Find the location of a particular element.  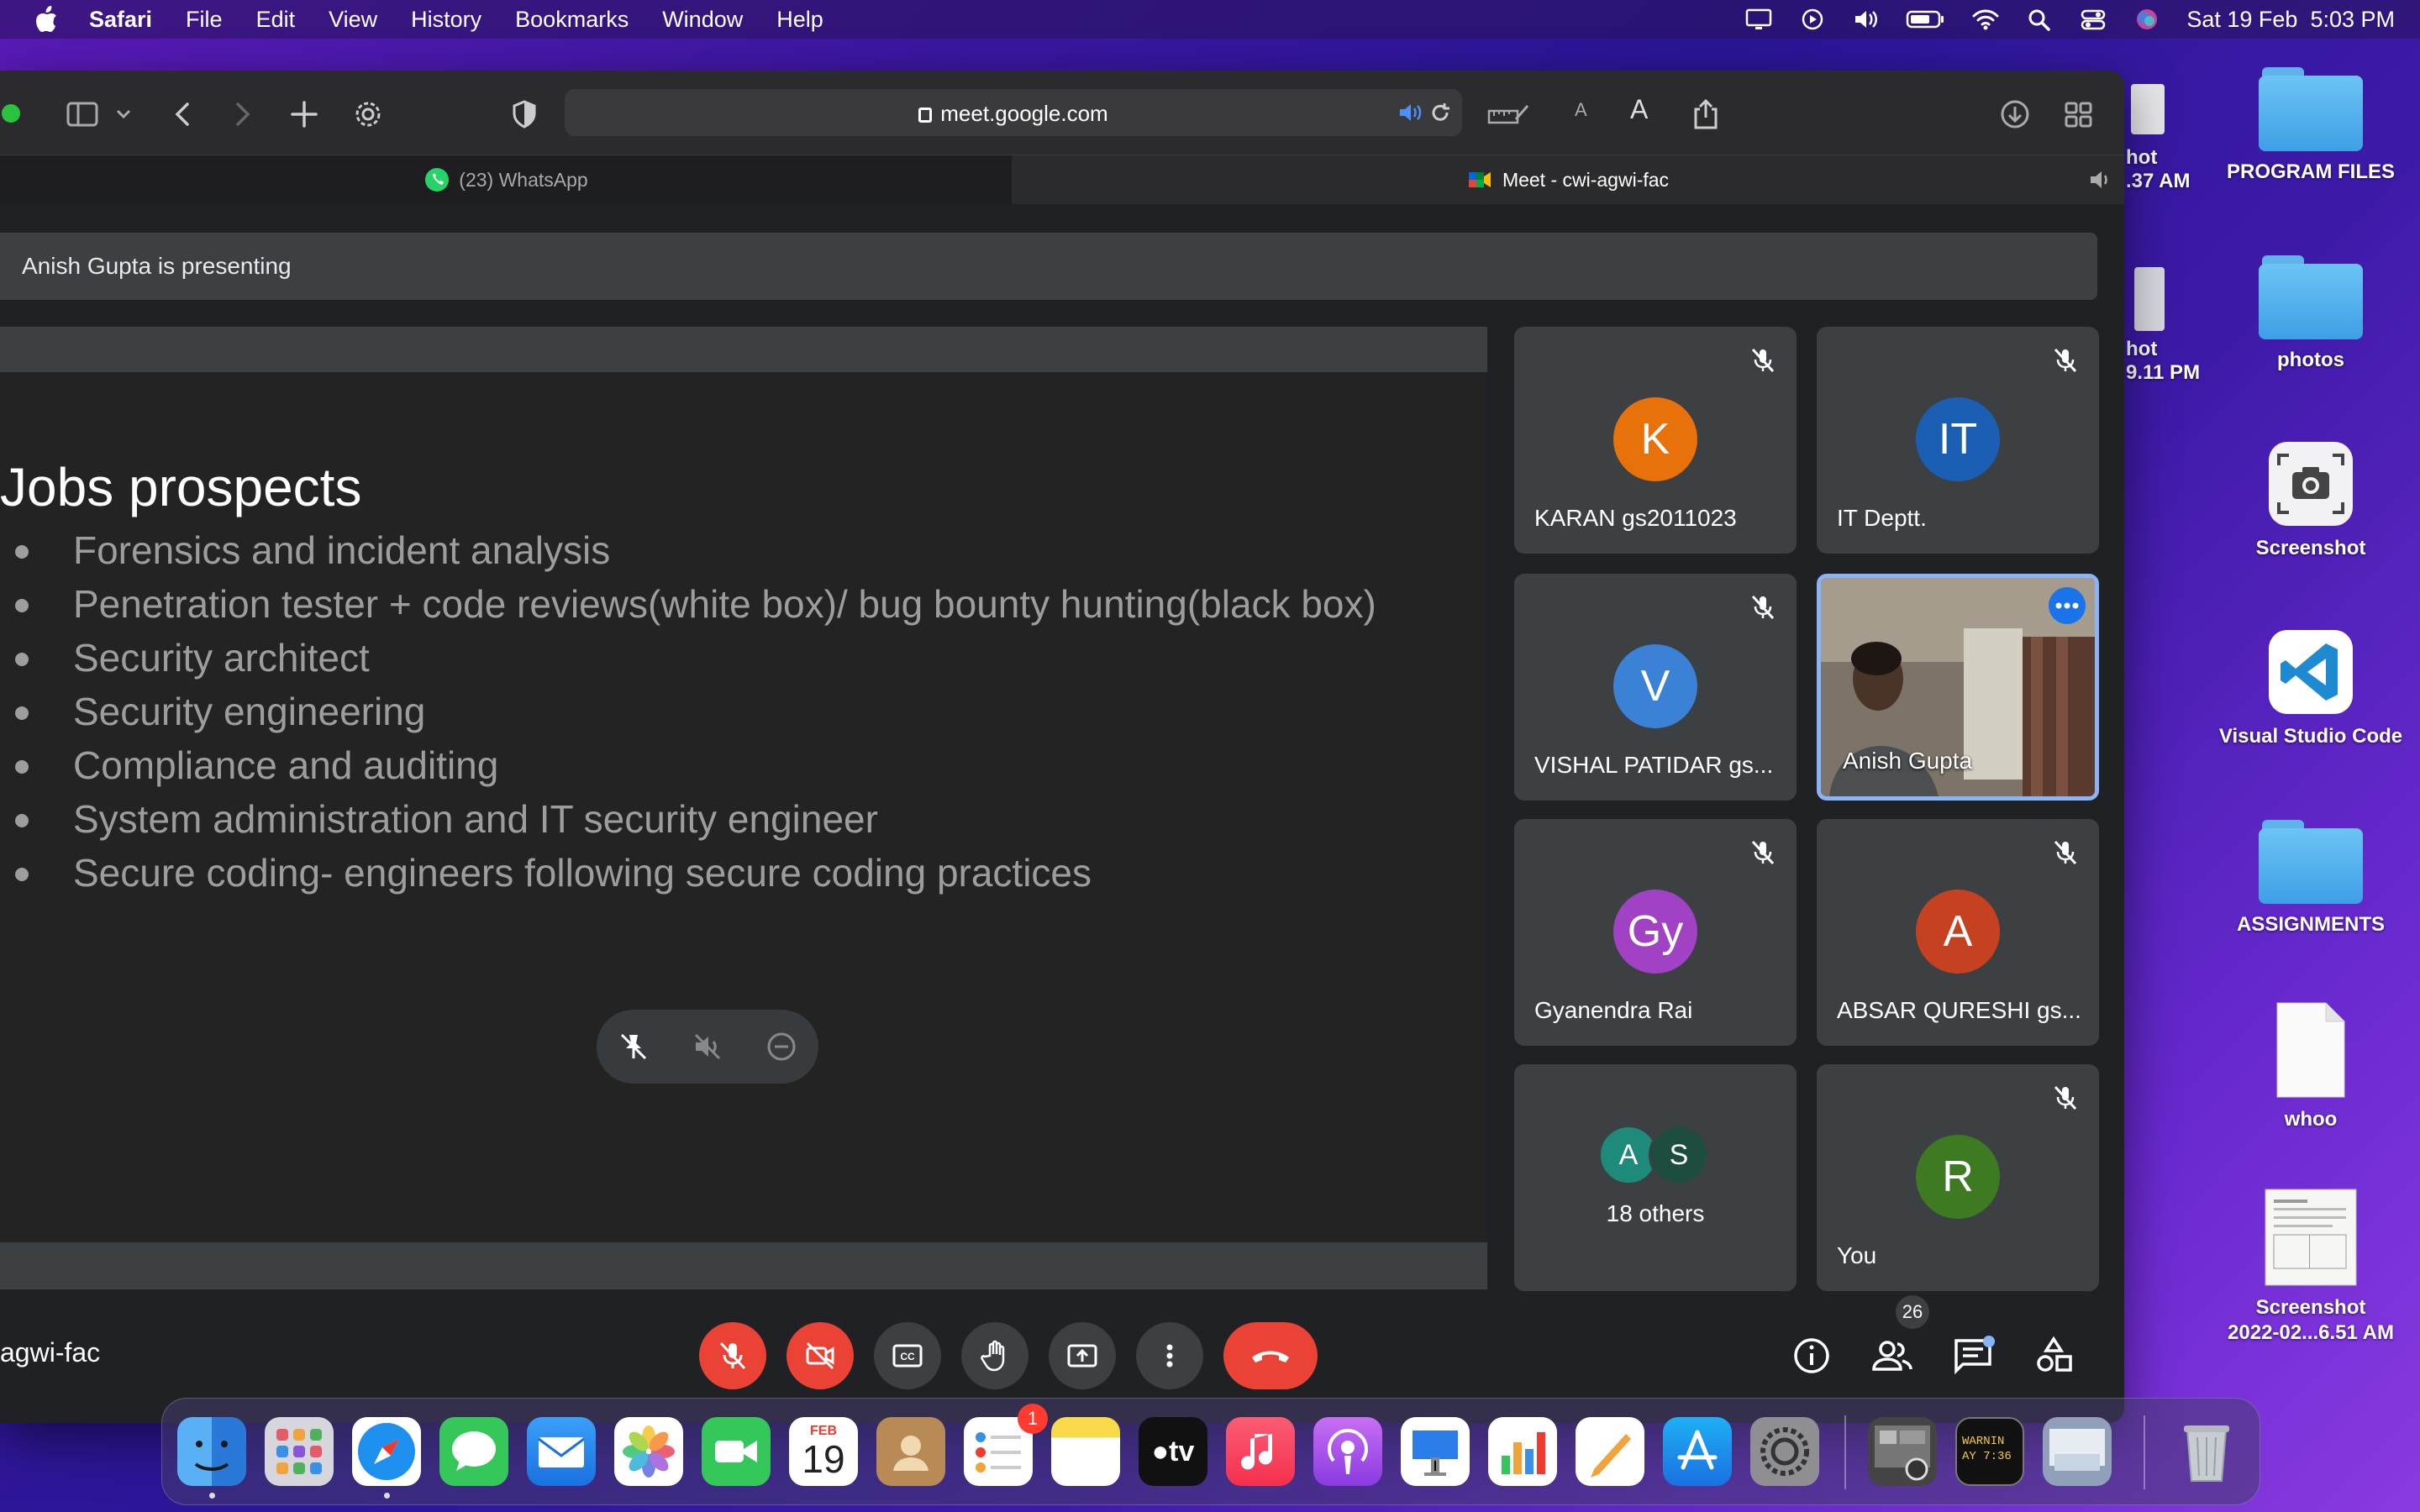

camera-toggle-button is located at coordinates (820, 1355).